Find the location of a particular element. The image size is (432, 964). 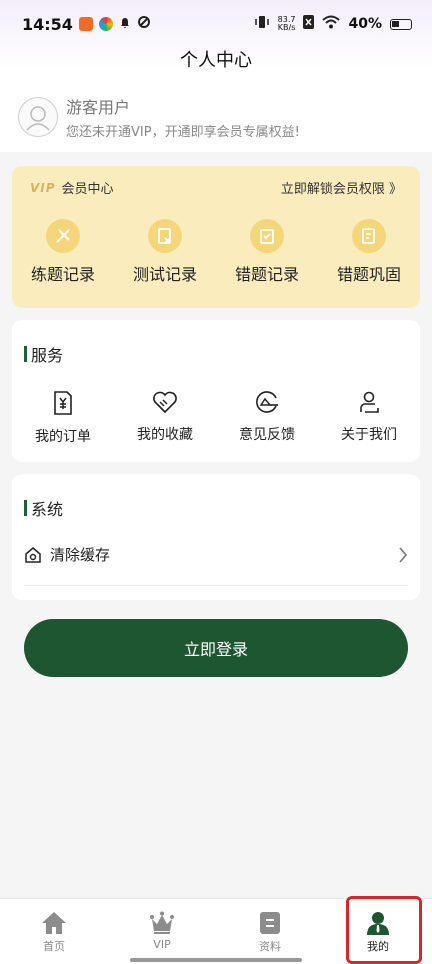

status-time: 14:54 is located at coordinates (47, 24).